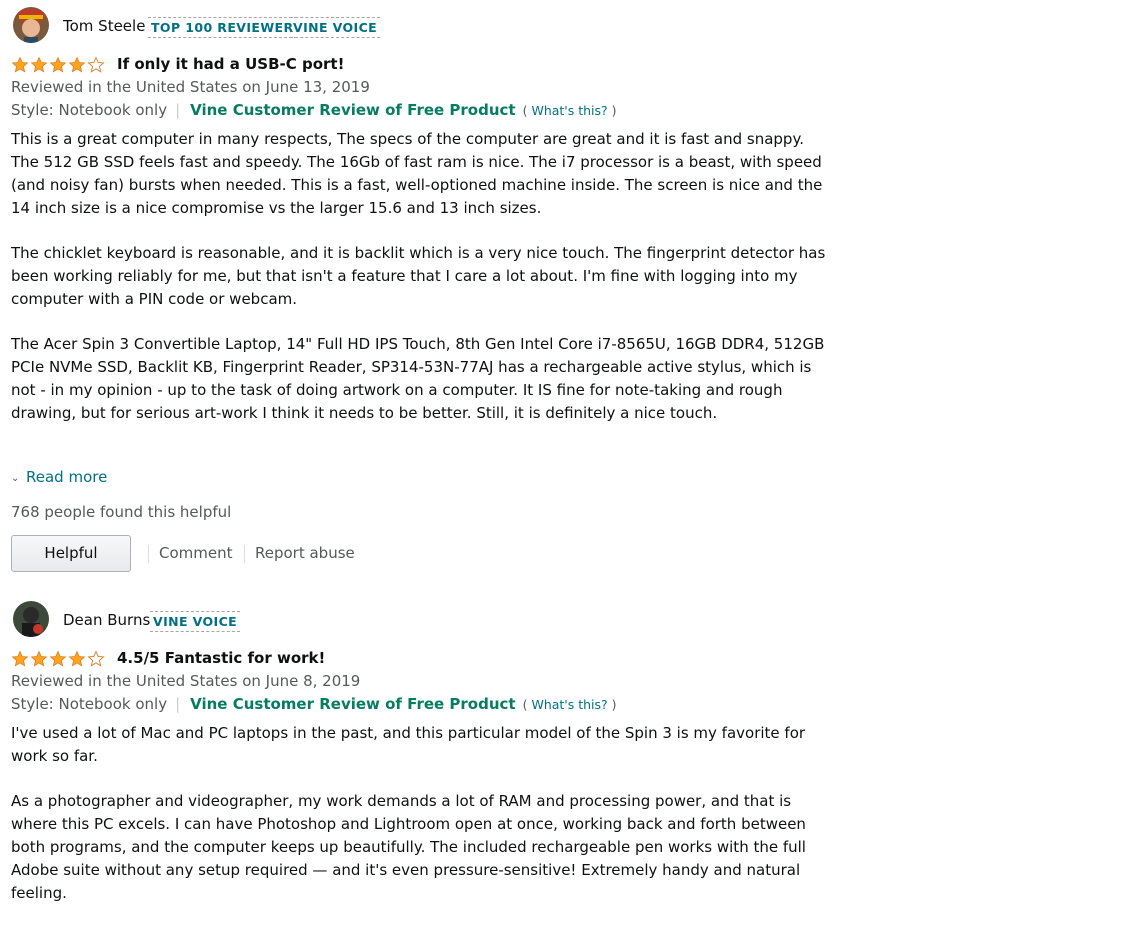 This screenshot has width=1134, height=927. I want to click on reviewer-name: Tom Steele, so click(104, 26).